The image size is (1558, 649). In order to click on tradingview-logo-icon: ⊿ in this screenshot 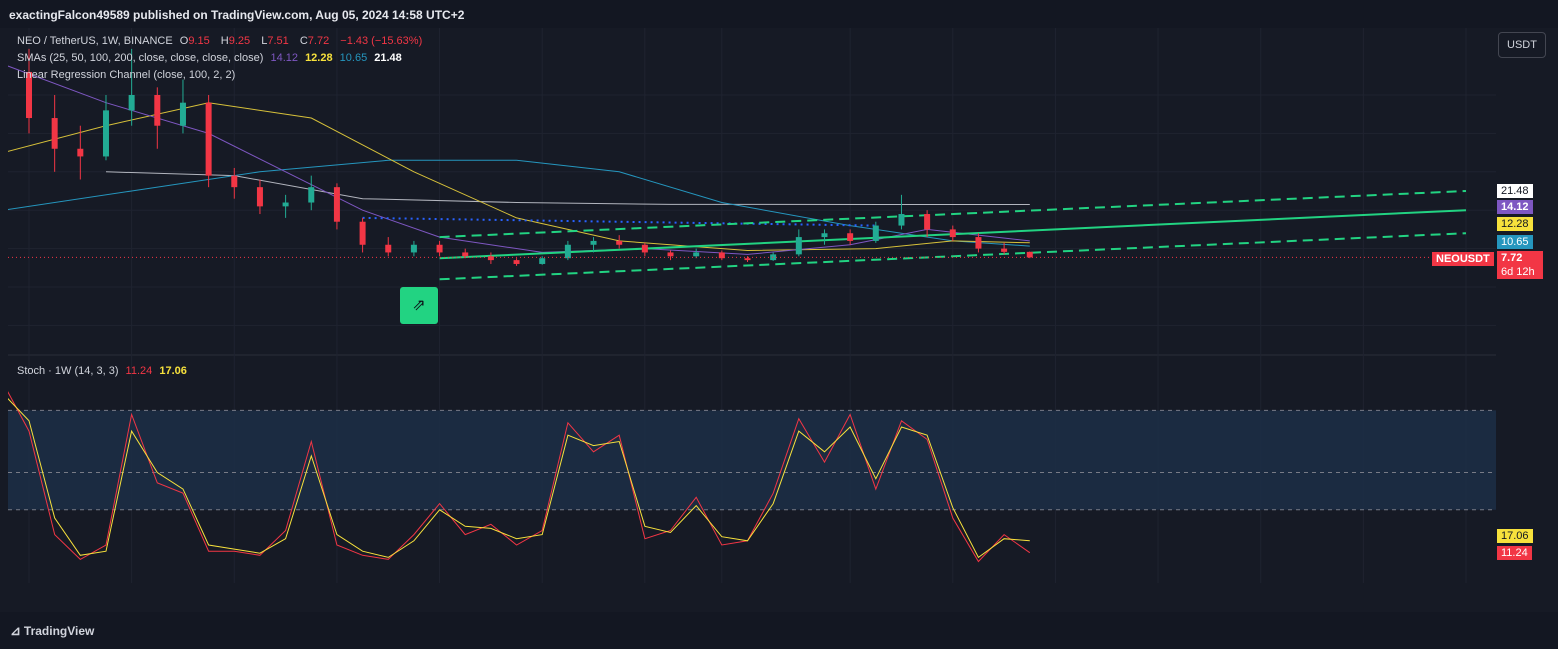, I will do `click(15, 630)`.